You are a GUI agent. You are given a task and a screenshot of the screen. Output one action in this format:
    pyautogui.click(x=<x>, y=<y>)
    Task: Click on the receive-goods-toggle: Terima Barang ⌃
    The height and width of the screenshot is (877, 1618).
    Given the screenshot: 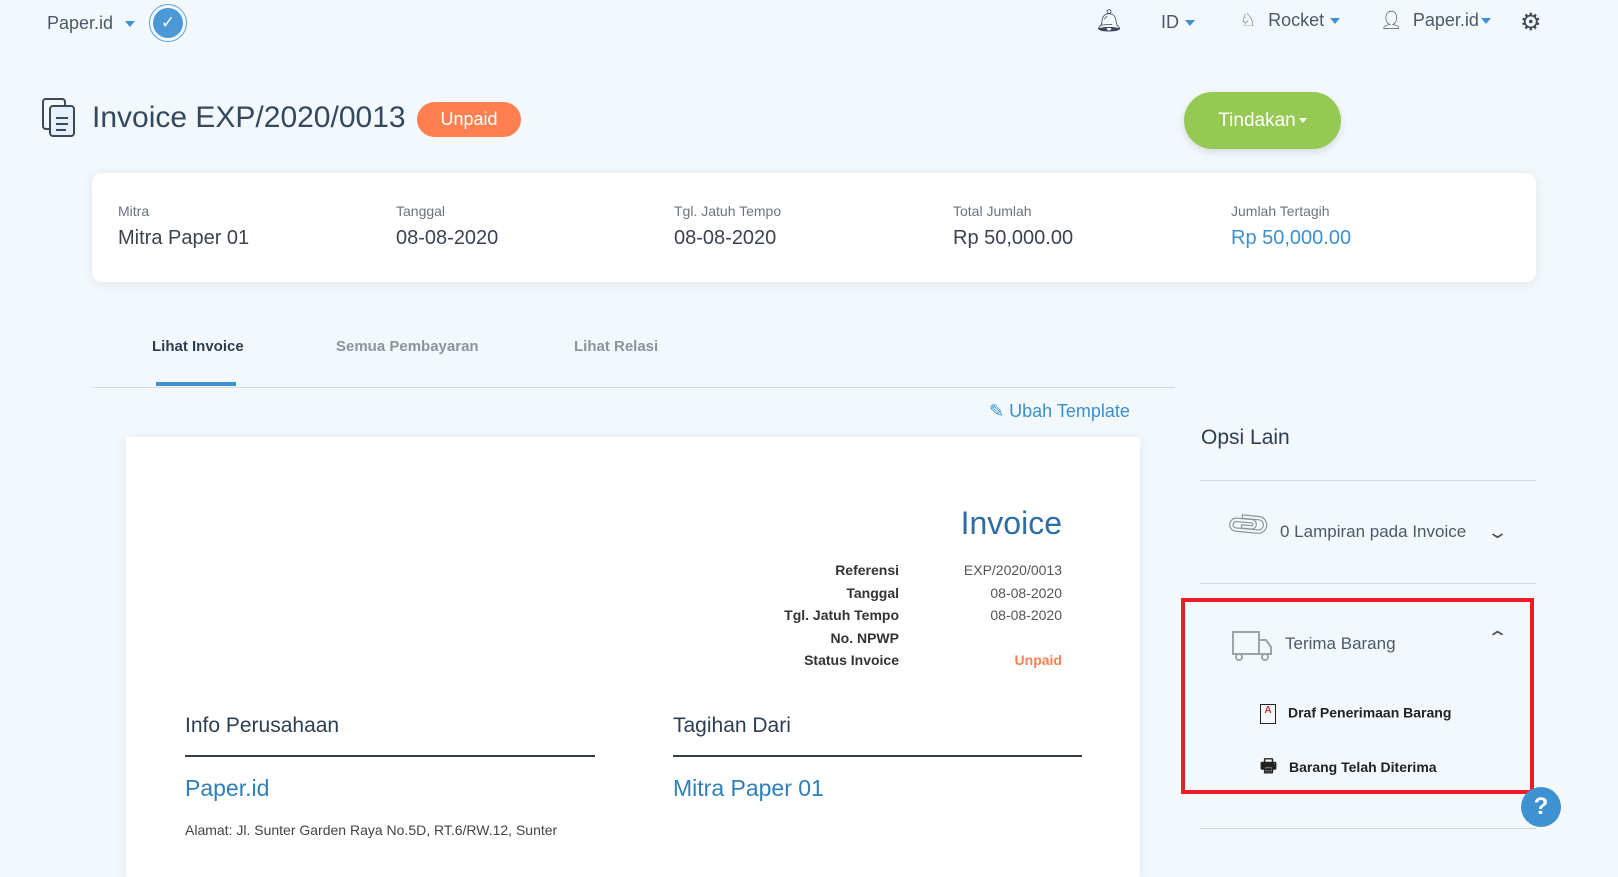 What is the action you would take?
    pyautogui.click(x=1360, y=645)
    